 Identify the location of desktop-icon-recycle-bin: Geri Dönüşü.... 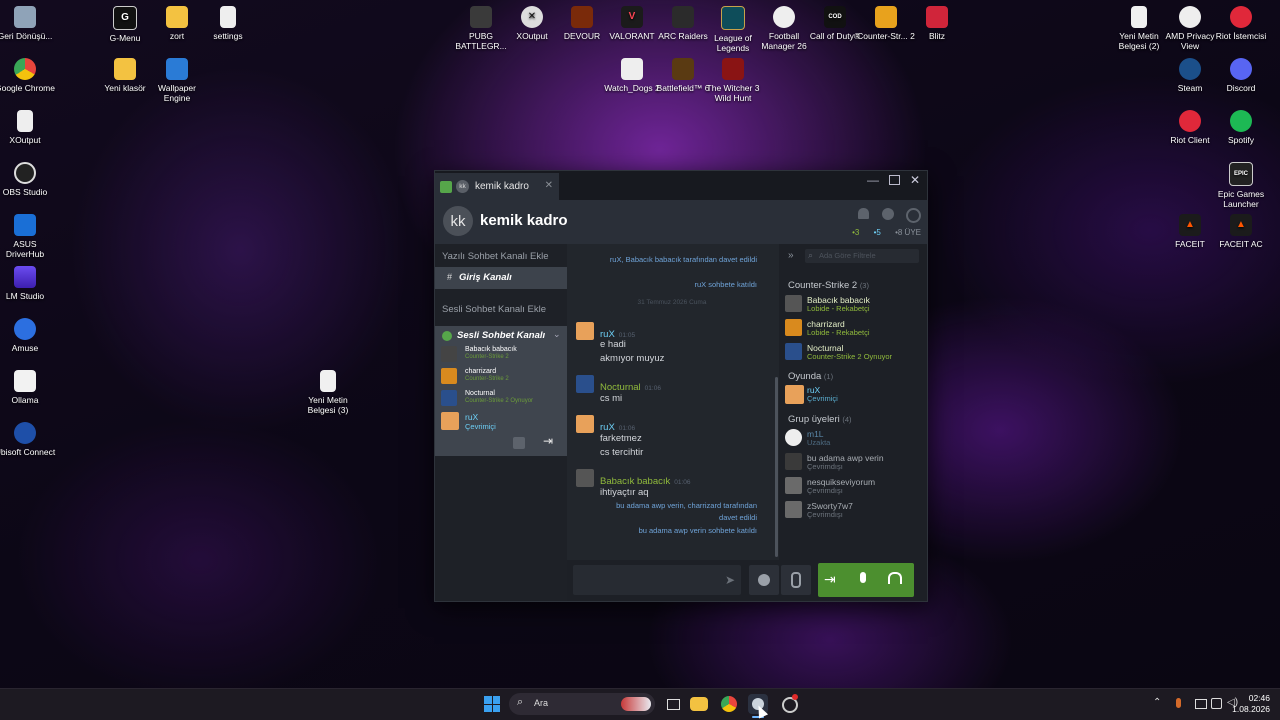
(28, 23).